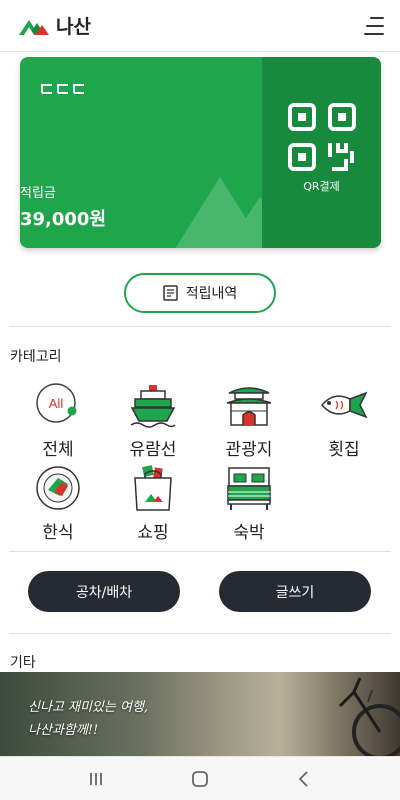  I want to click on category-lodging: 숙박, so click(249, 503).